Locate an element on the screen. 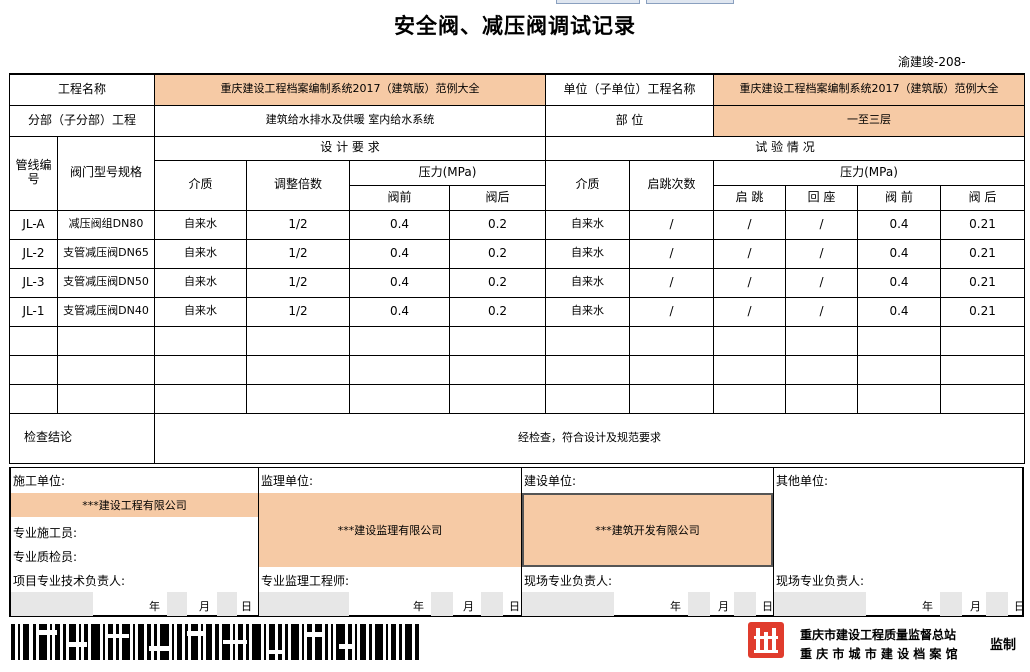 This screenshot has width=1030, height=672. toolbar-button-right is located at coordinates (690, 2).